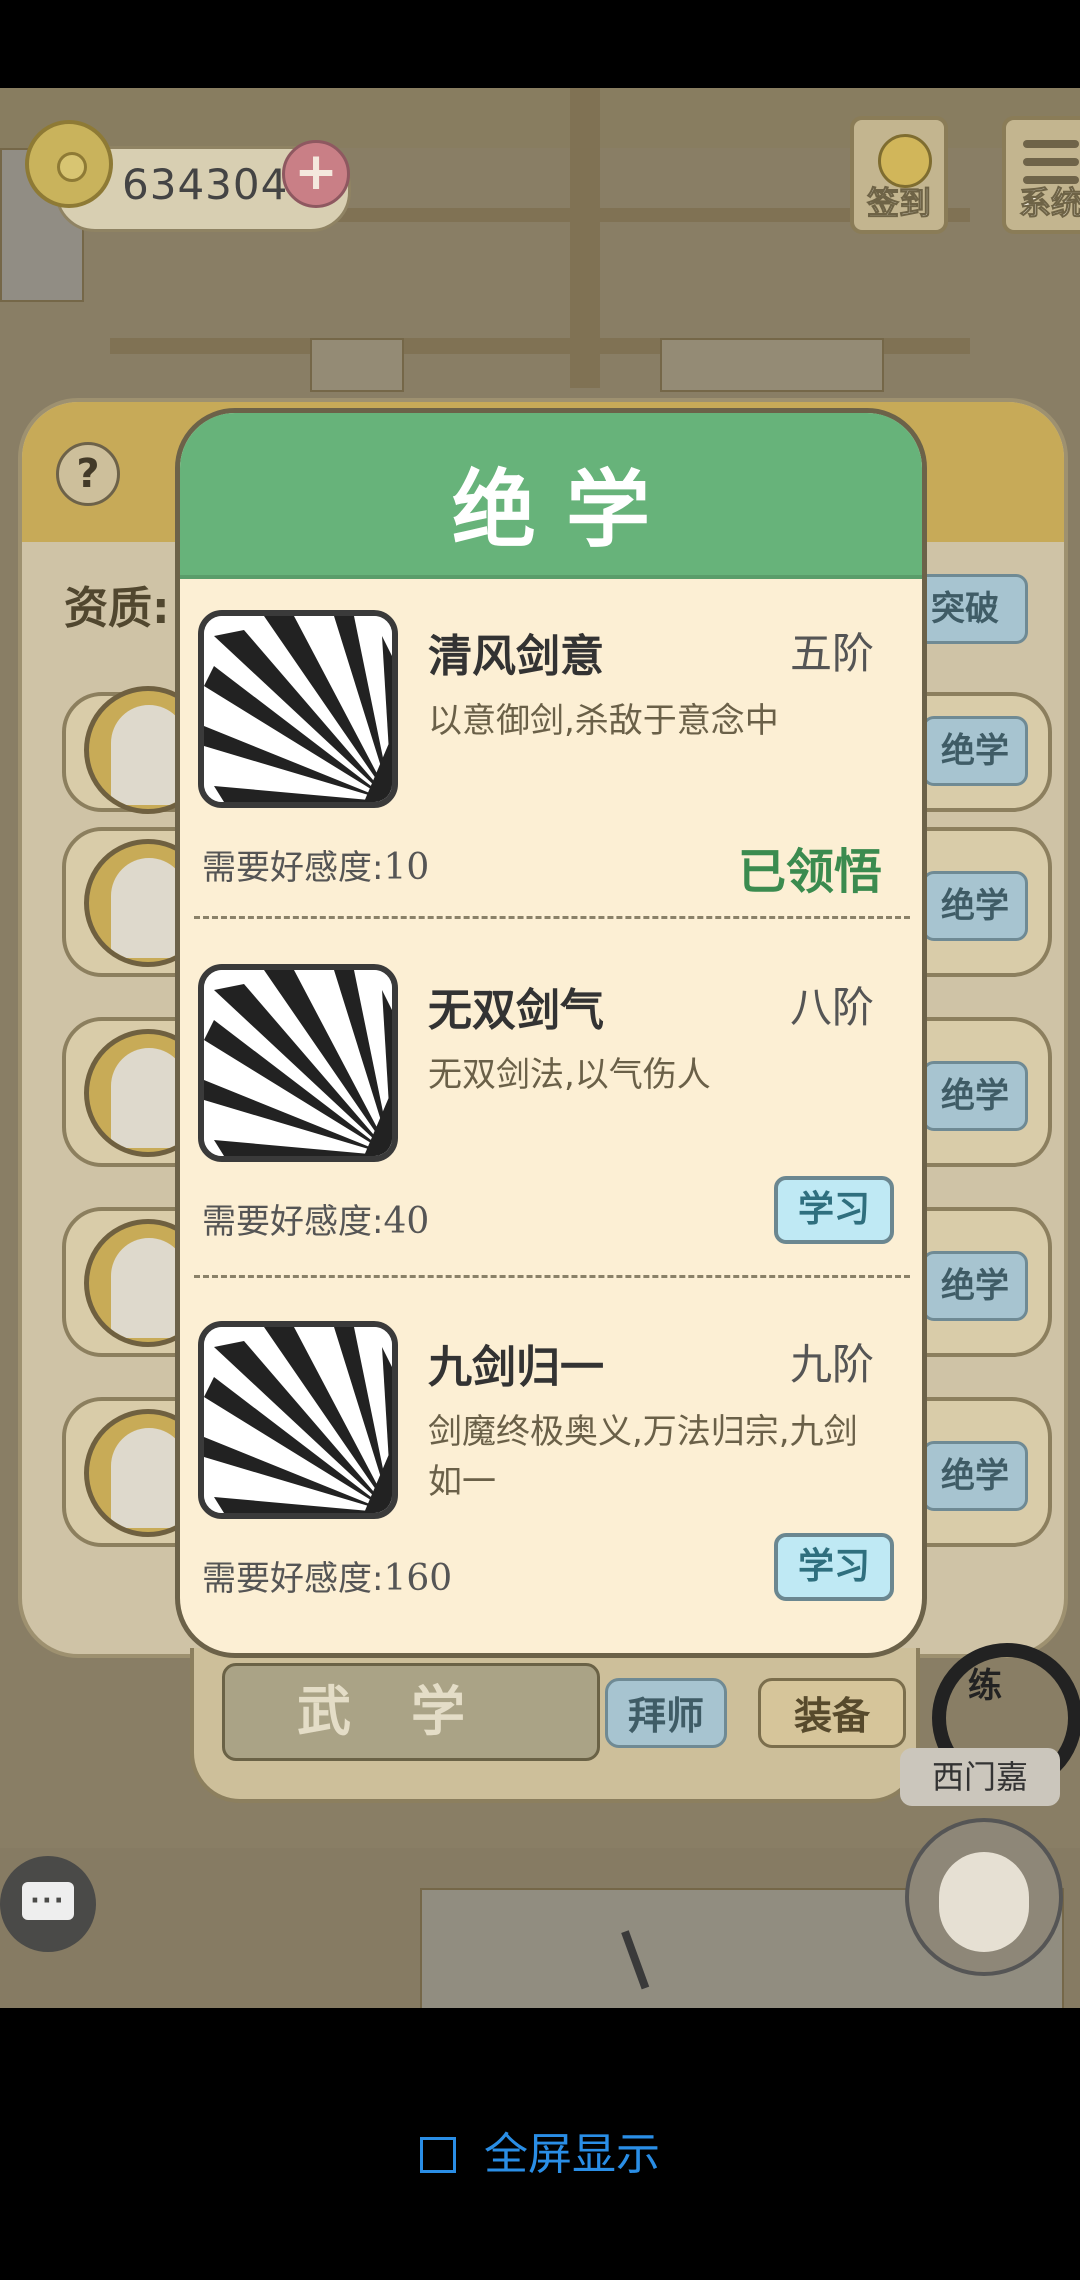  Describe the element at coordinates (516, 1367) in the screenshot. I see `skill-name: 九剑归一` at that location.